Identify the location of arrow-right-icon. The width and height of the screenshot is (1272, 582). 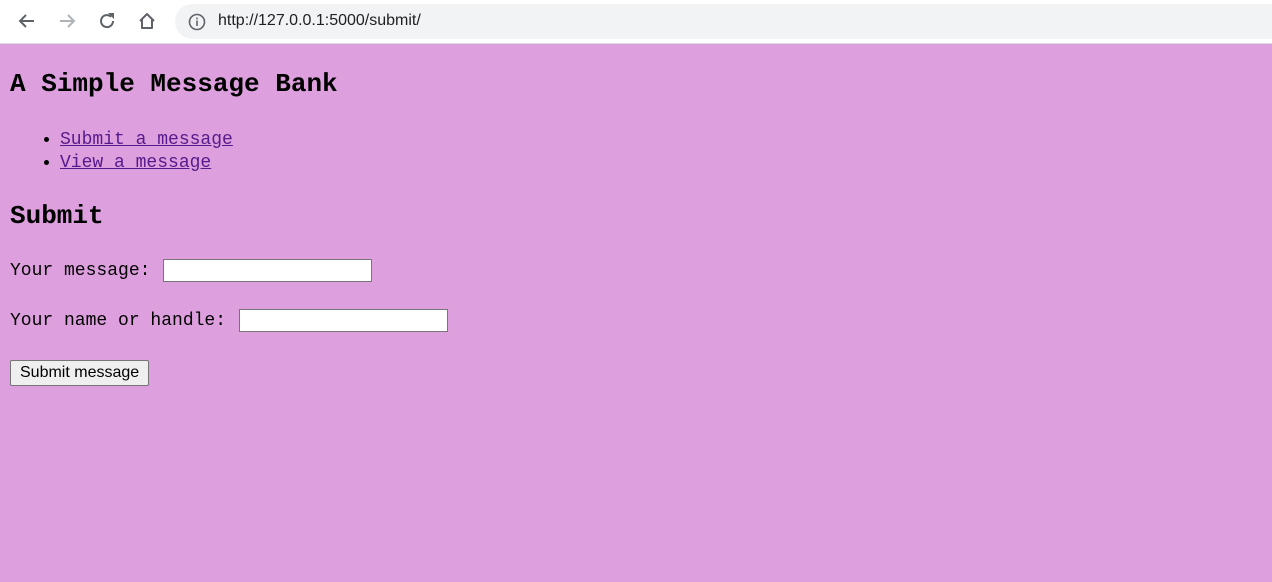
(68, 21).